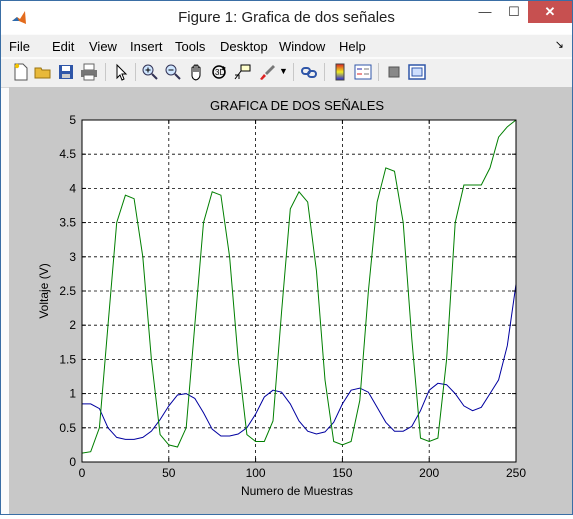 The image size is (573, 519). Describe the element at coordinates (43, 72) in the screenshot. I see `open-file-icon` at that location.